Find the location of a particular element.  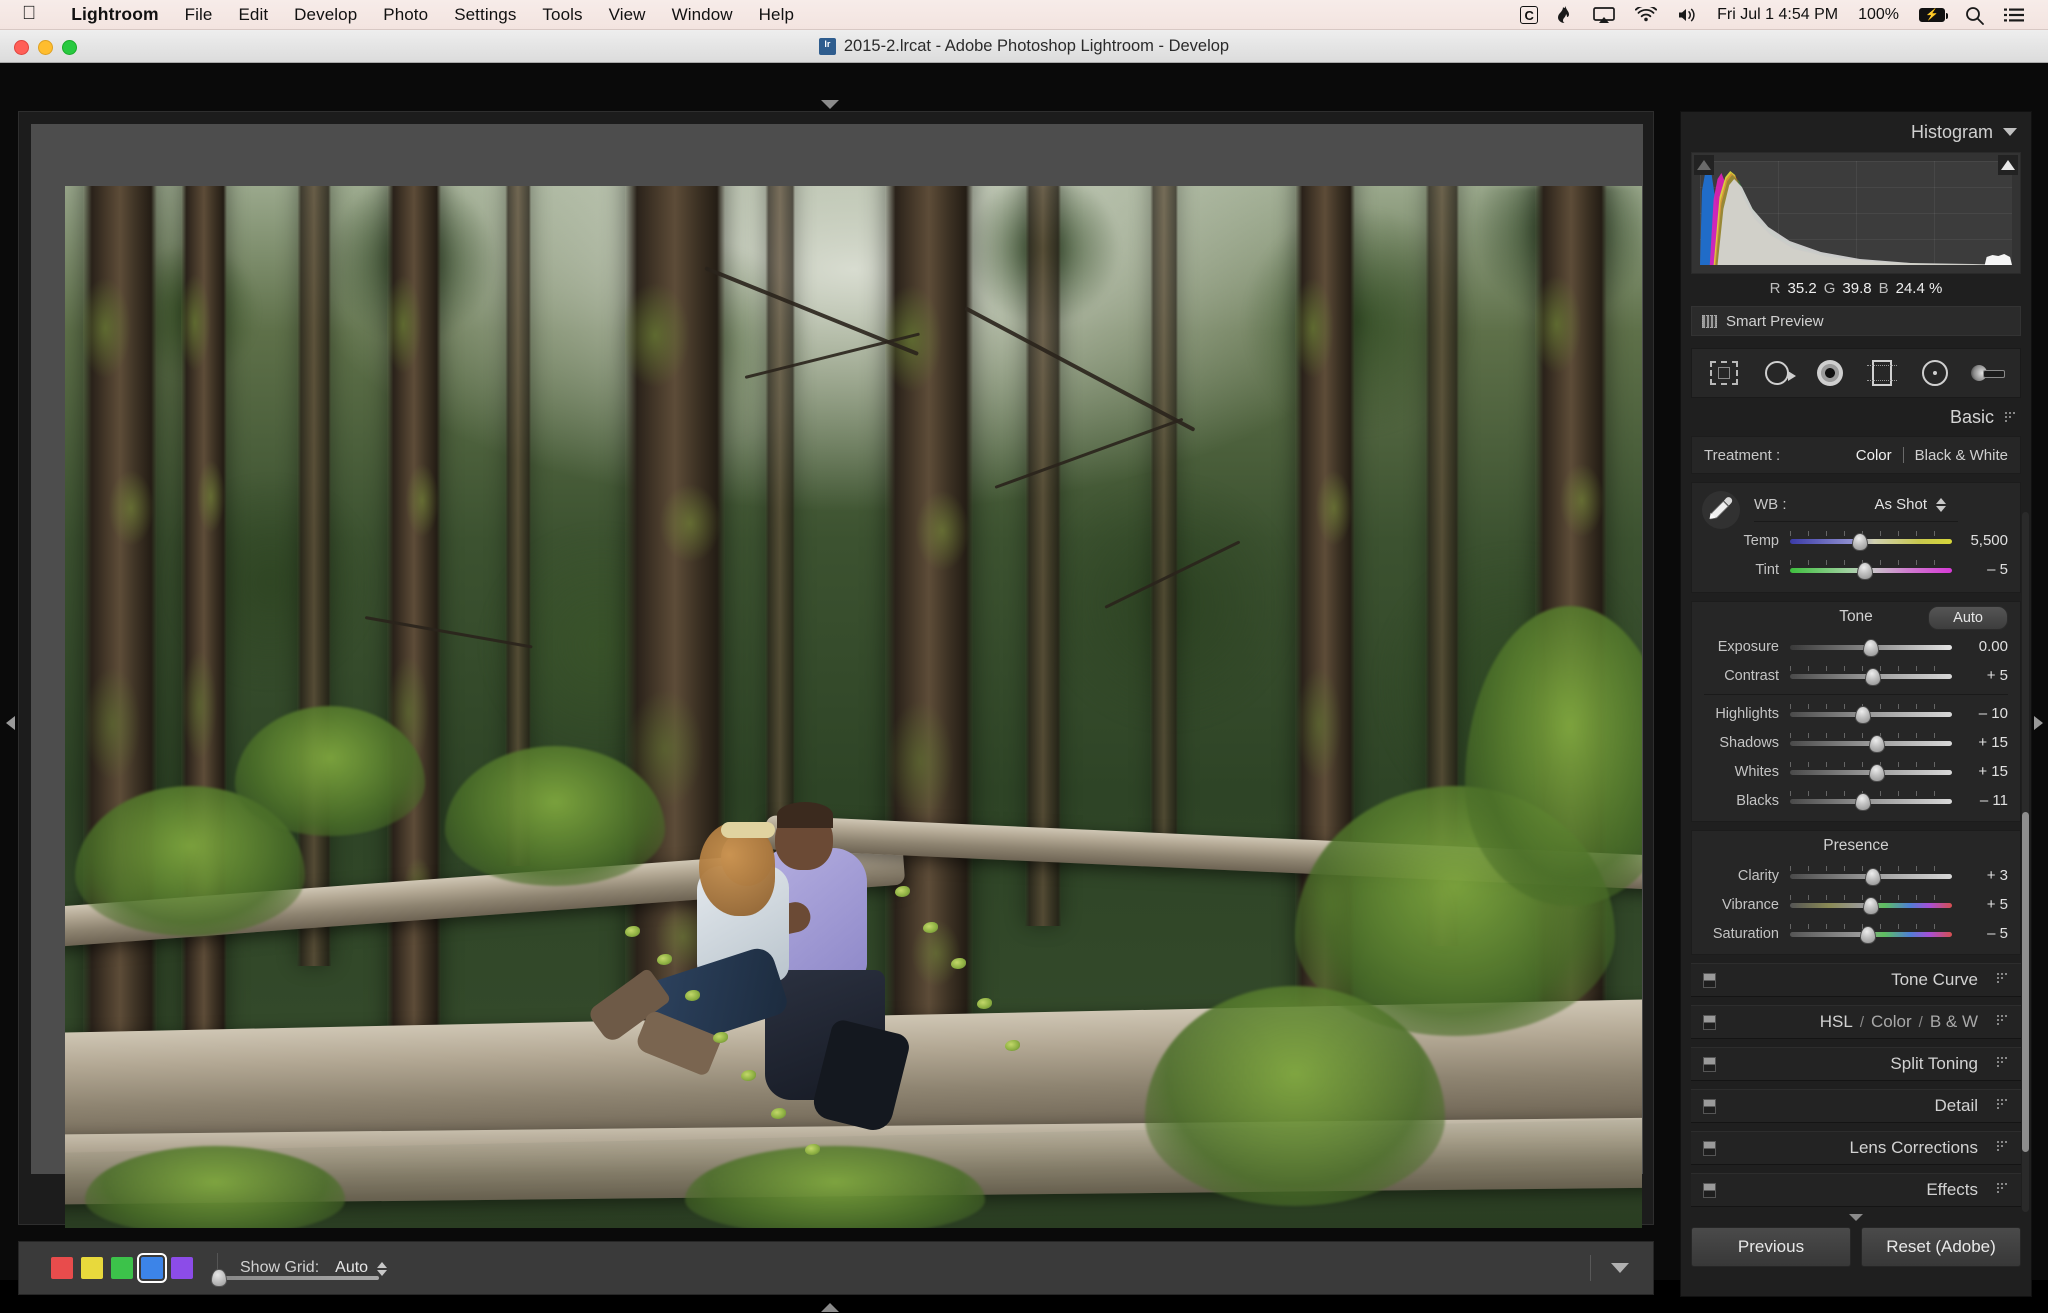

battery-charging-icon: ⚡ is located at coordinates (1932, 15).